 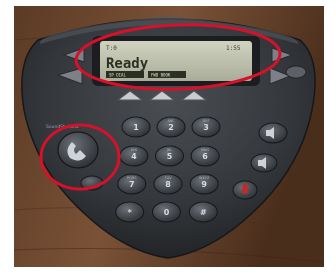 What do you see at coordinates (296, 72) in the screenshot?
I see `menu-icon` at bounding box center [296, 72].